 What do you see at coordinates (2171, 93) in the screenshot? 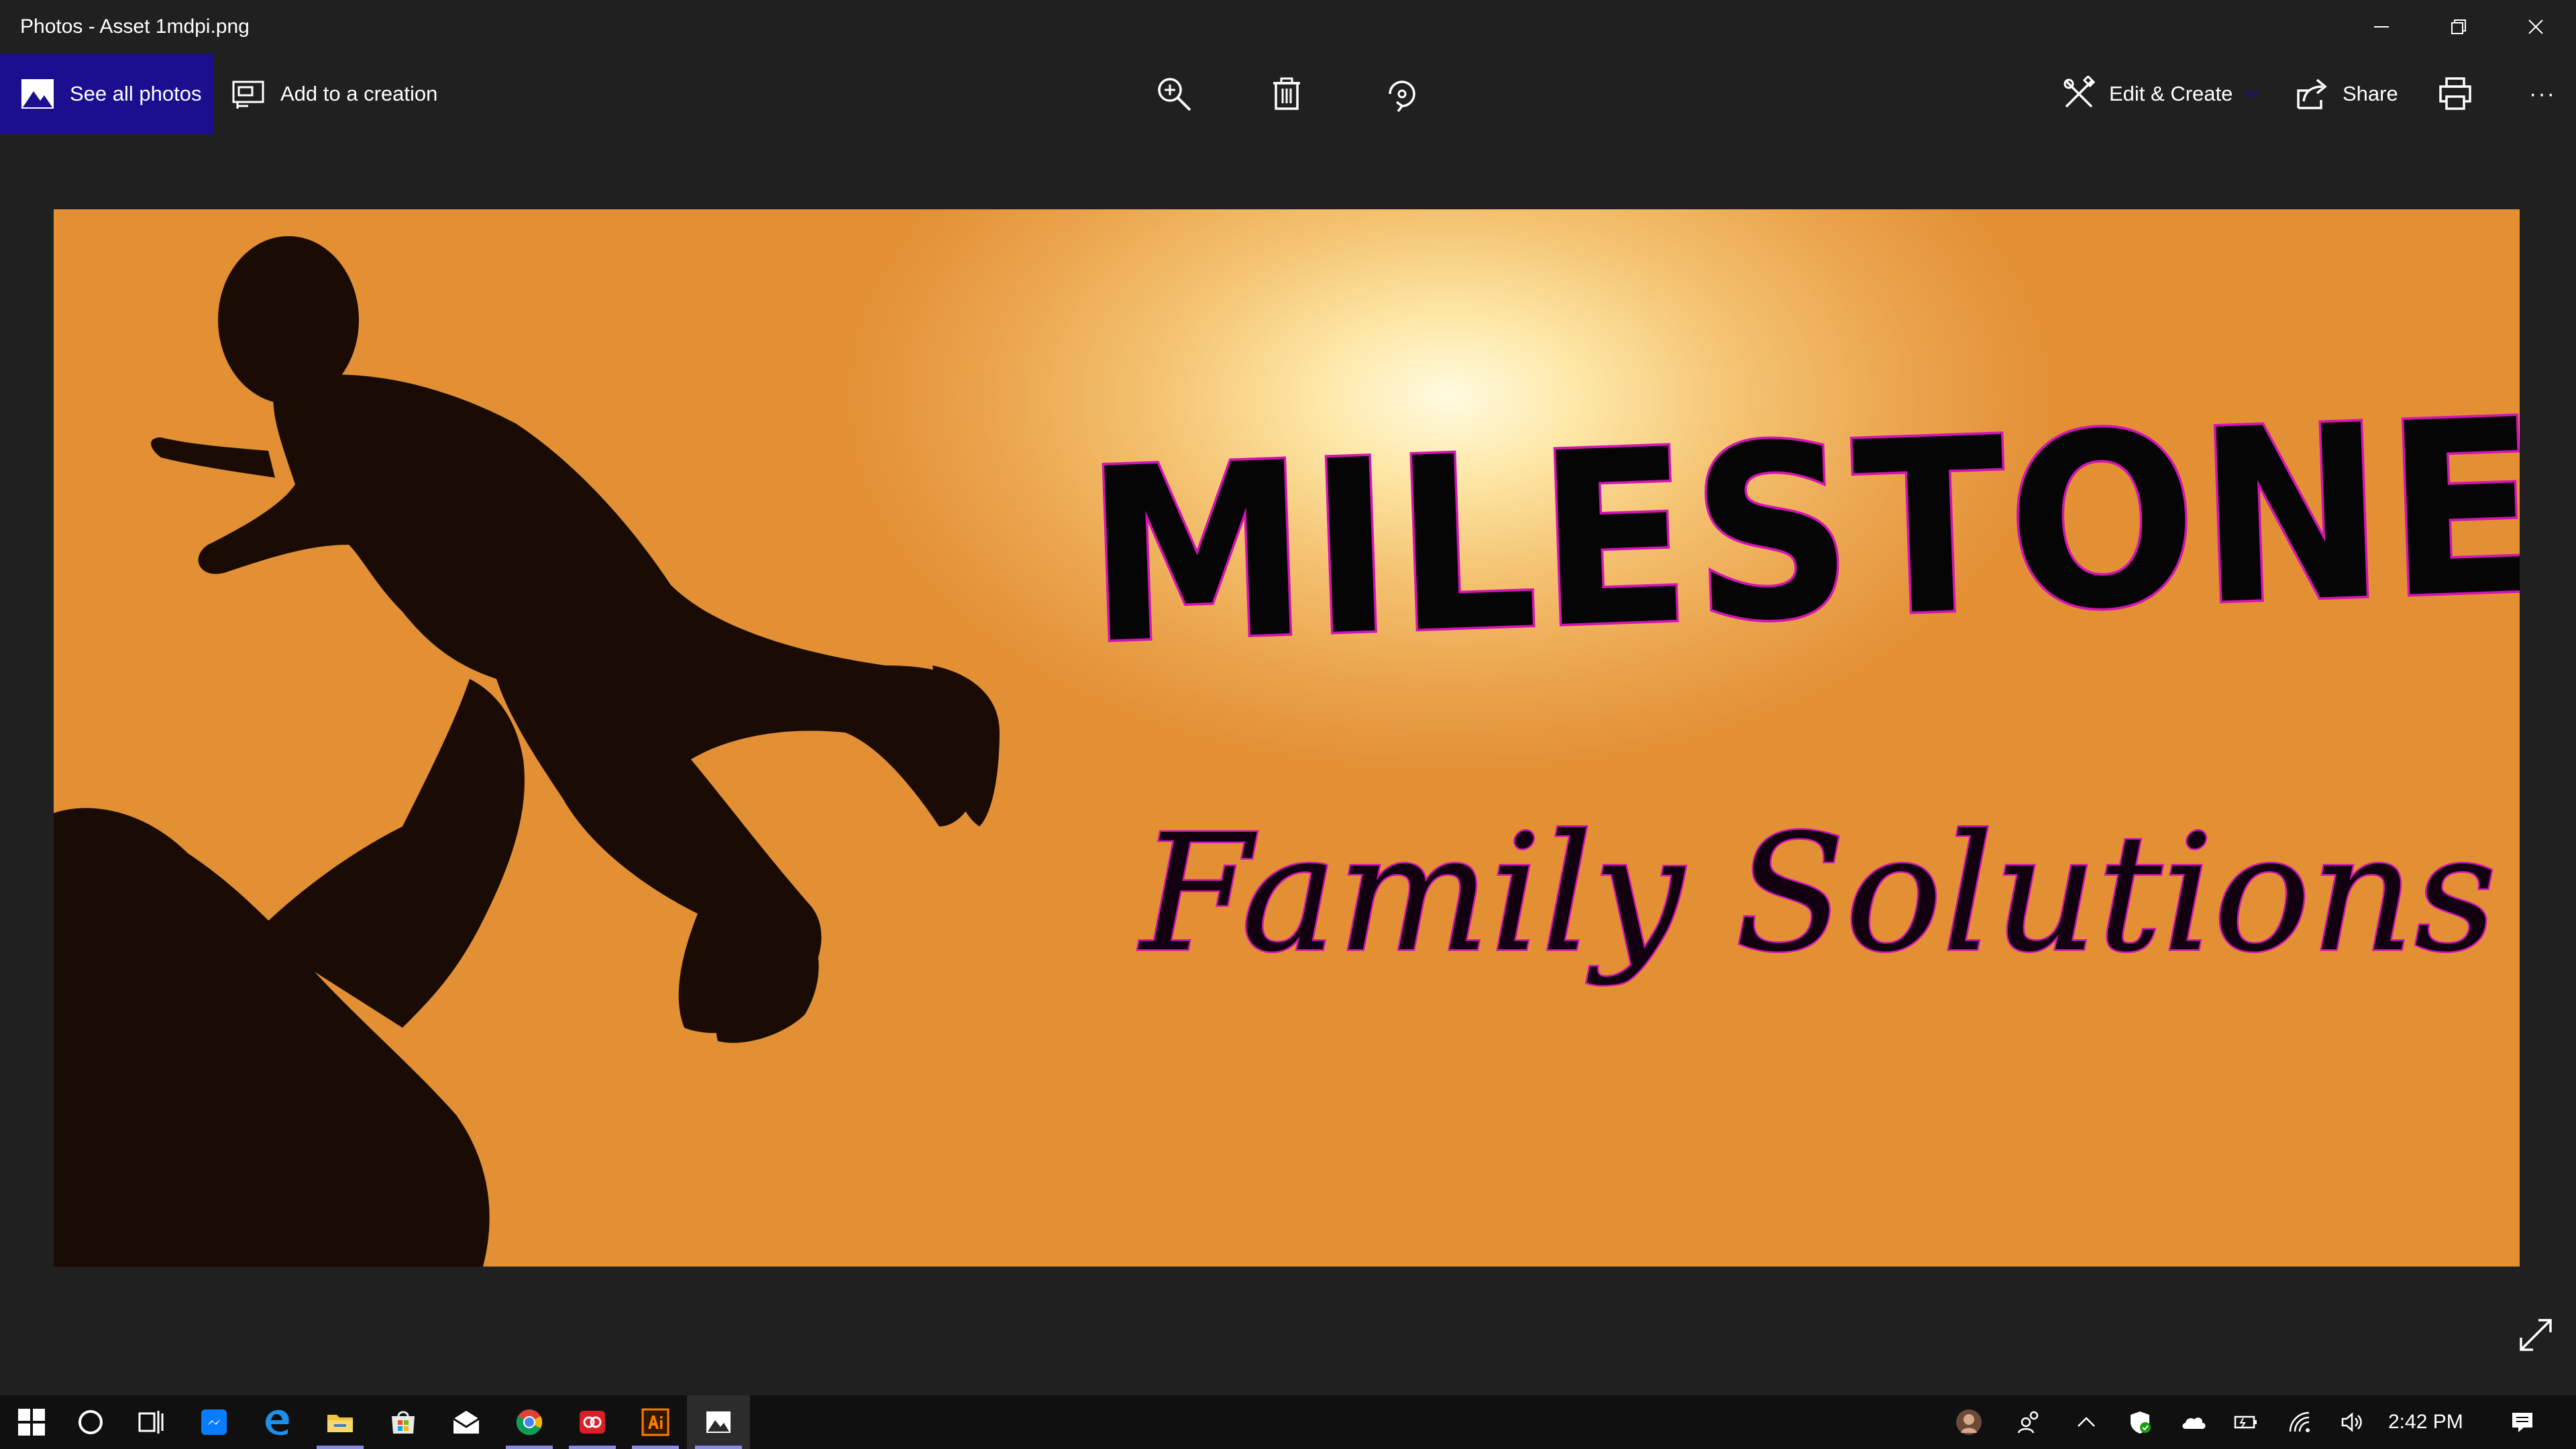
I see `edit-create-label: Edit & Create` at bounding box center [2171, 93].